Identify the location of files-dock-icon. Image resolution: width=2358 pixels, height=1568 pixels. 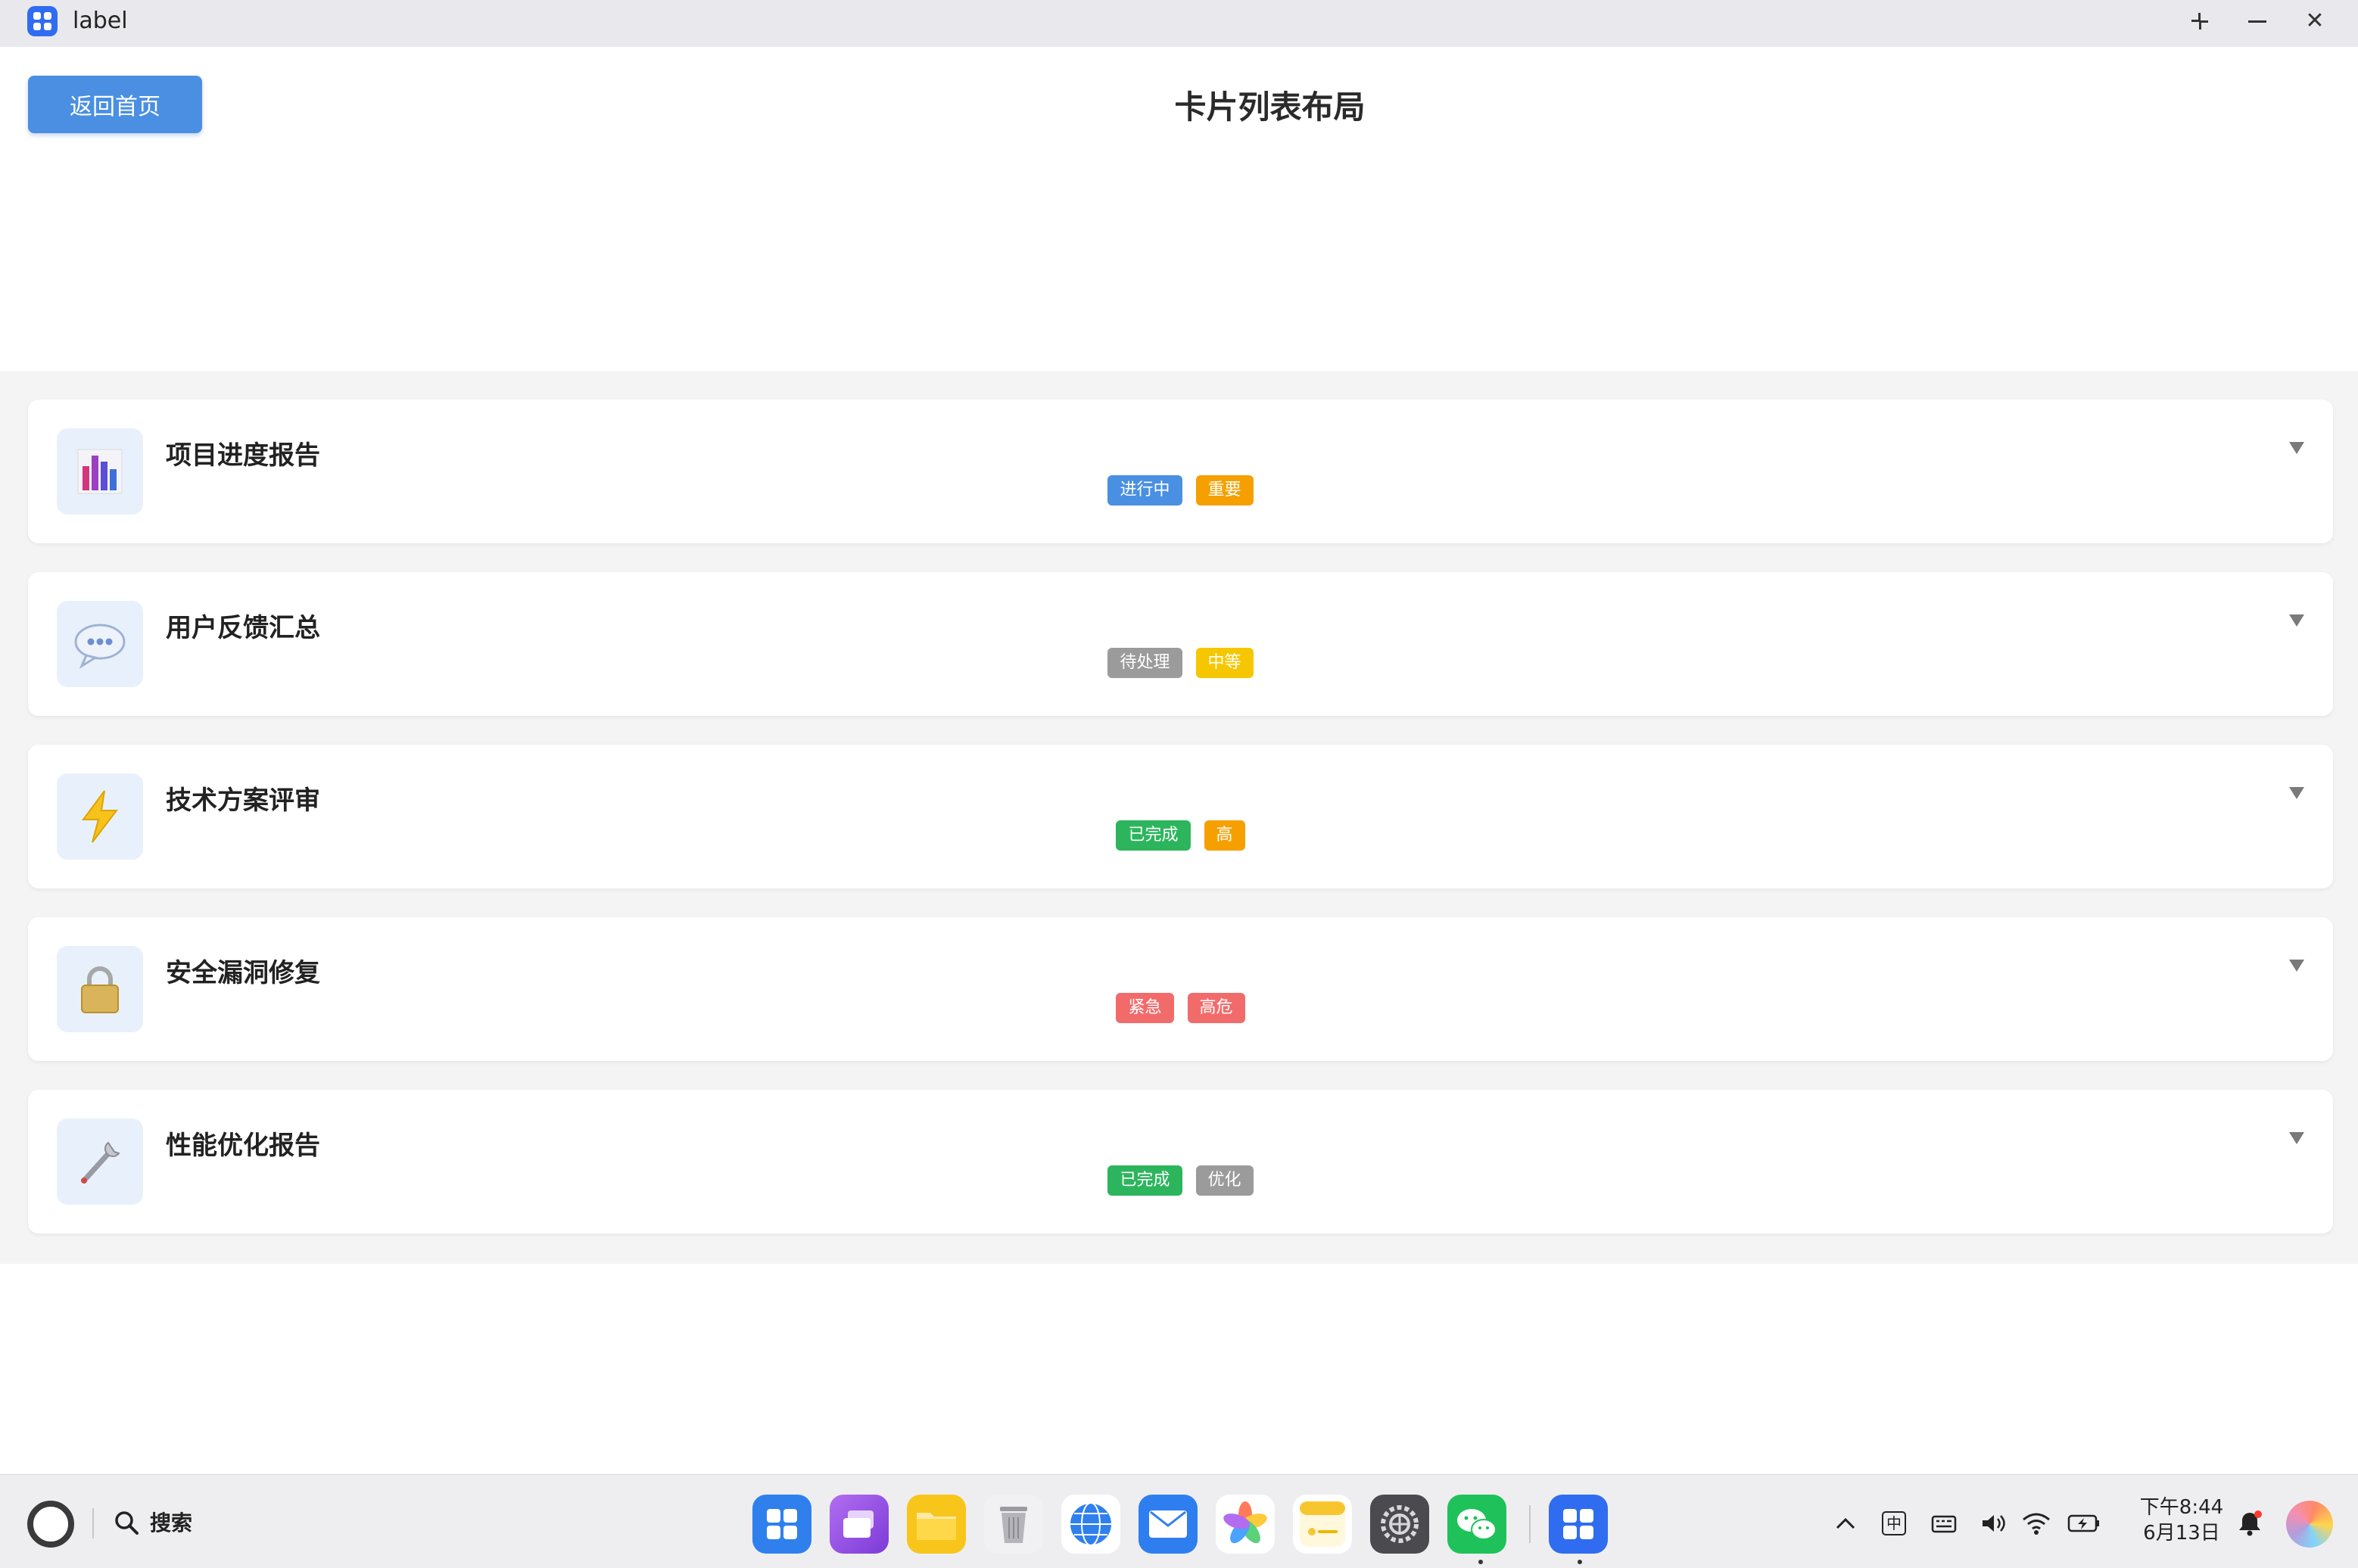
(936, 1524).